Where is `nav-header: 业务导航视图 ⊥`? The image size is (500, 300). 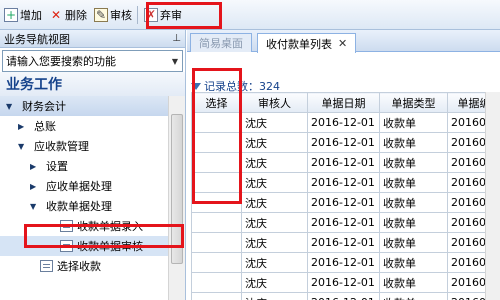 nav-header: 业务导航视图 ⊥ is located at coordinates (92, 39).